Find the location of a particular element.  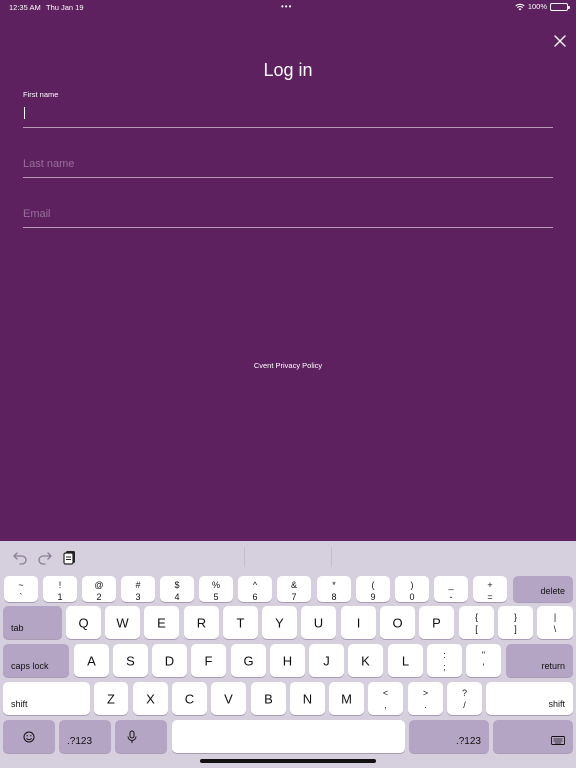

key-h: H is located at coordinates (287, 660).